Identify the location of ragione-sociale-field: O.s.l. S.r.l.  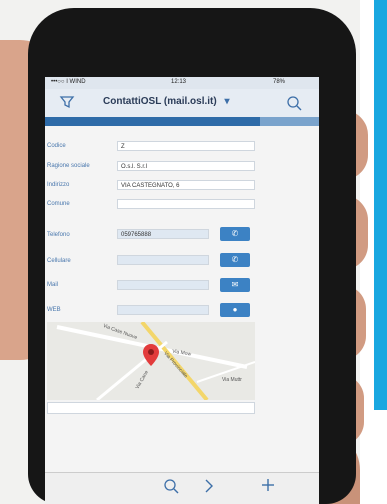
(186, 166).